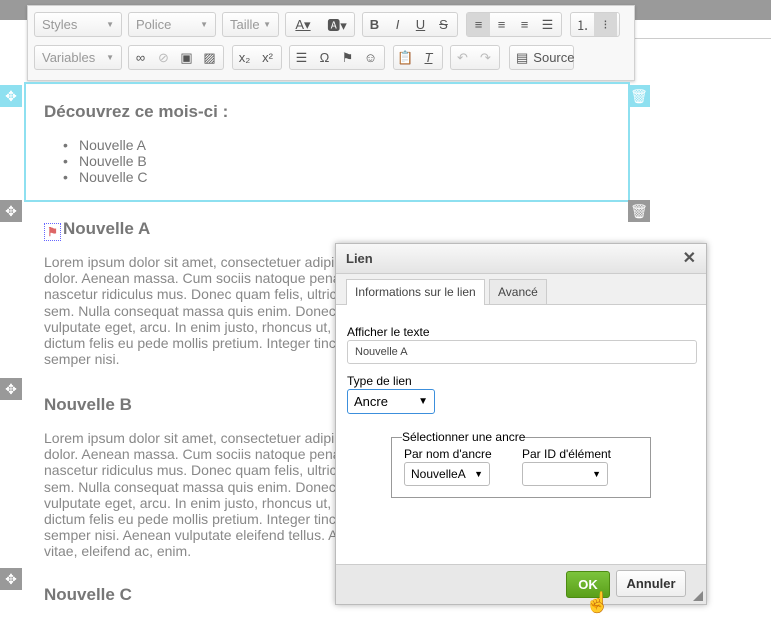 The height and width of the screenshot is (620, 771). What do you see at coordinates (464, 437) in the screenshot?
I see `anchor-legend: Sélectionner une ancre` at bounding box center [464, 437].